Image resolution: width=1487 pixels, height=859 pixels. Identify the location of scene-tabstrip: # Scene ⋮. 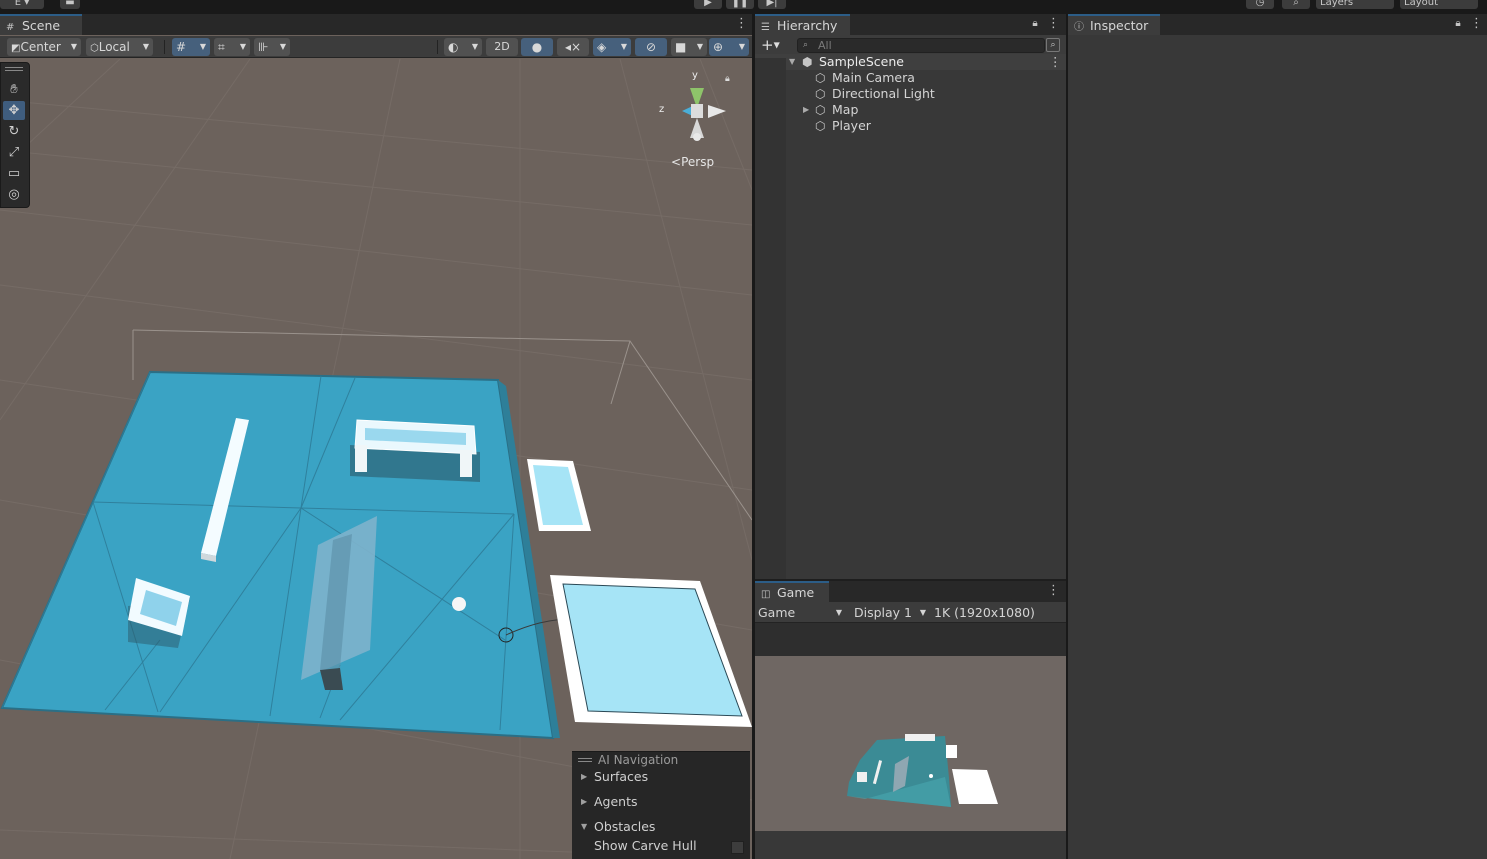
(376, 24).